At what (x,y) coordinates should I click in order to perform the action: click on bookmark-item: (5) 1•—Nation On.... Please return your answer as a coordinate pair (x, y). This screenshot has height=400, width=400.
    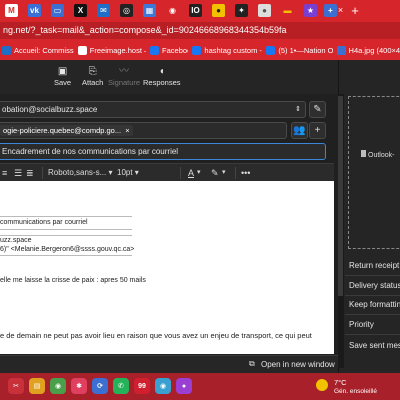
    Looking at the image, I should click on (299, 50).